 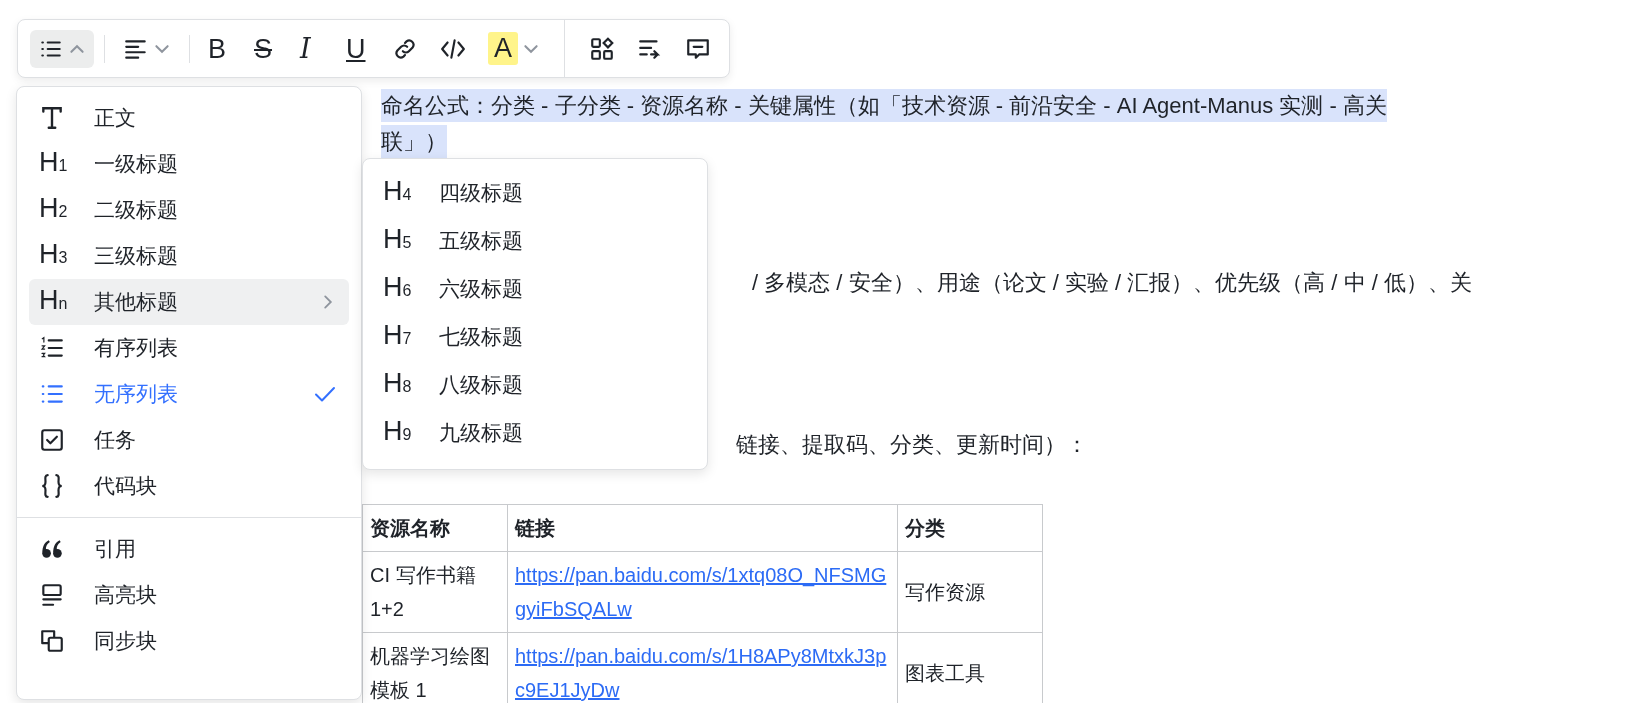 What do you see at coordinates (53, 256) in the screenshot?
I see `heading-icon: H3` at bounding box center [53, 256].